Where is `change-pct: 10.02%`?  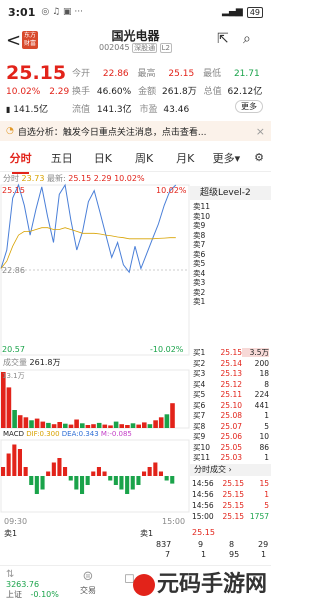 change-pct: 10.02% is located at coordinates (23, 92).